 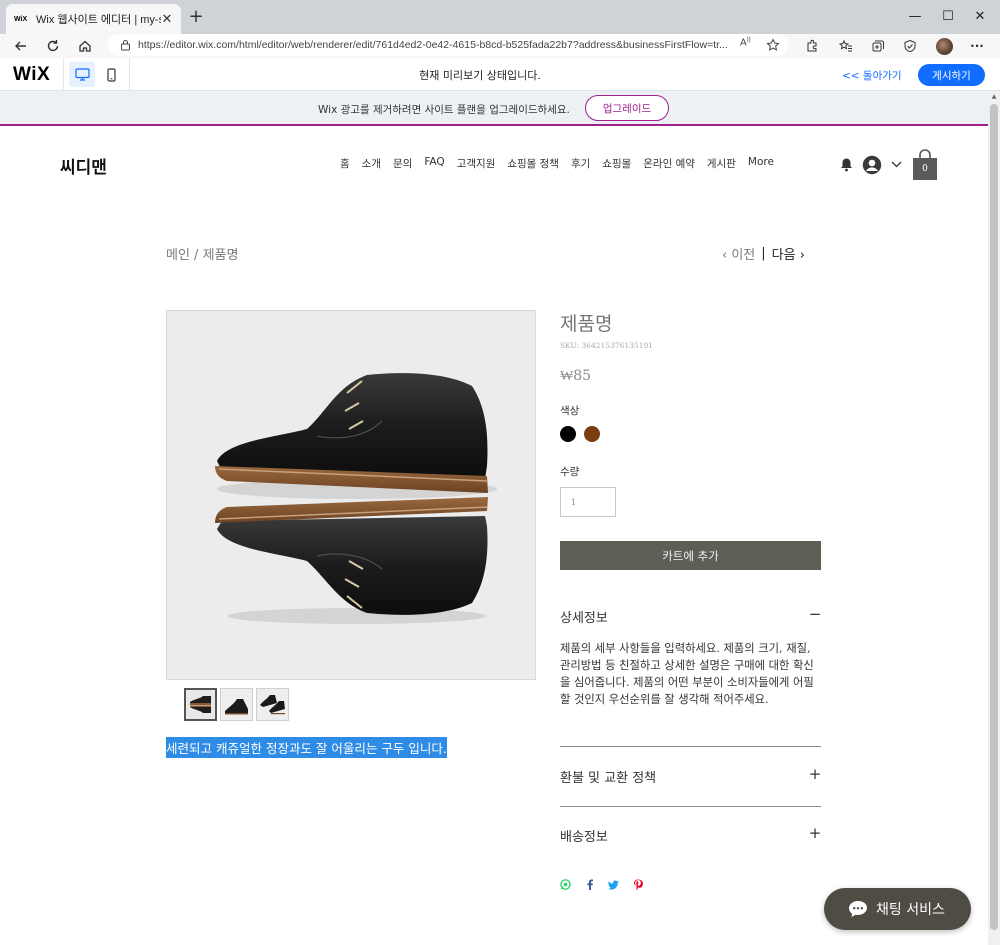 I want to click on collapse-minus-icon: −, so click(x=815, y=614).